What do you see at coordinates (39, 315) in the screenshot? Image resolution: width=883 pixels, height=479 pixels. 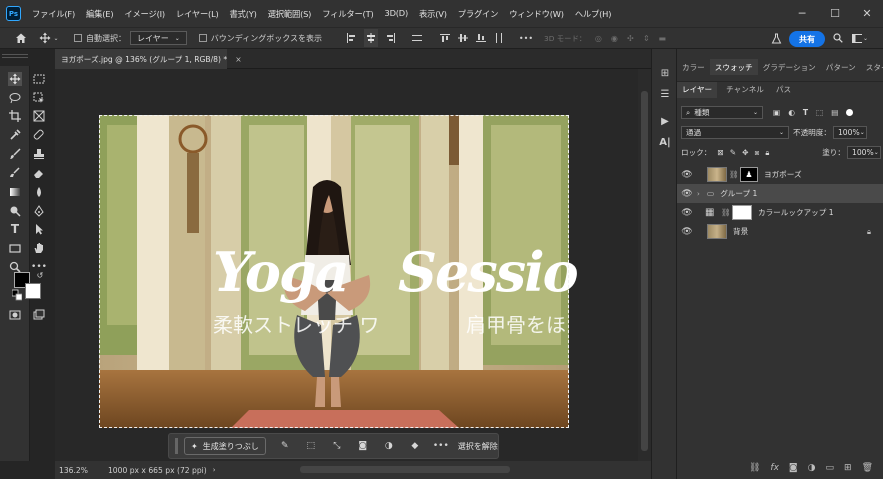 I see `screen-mode-icon` at bounding box center [39, 315].